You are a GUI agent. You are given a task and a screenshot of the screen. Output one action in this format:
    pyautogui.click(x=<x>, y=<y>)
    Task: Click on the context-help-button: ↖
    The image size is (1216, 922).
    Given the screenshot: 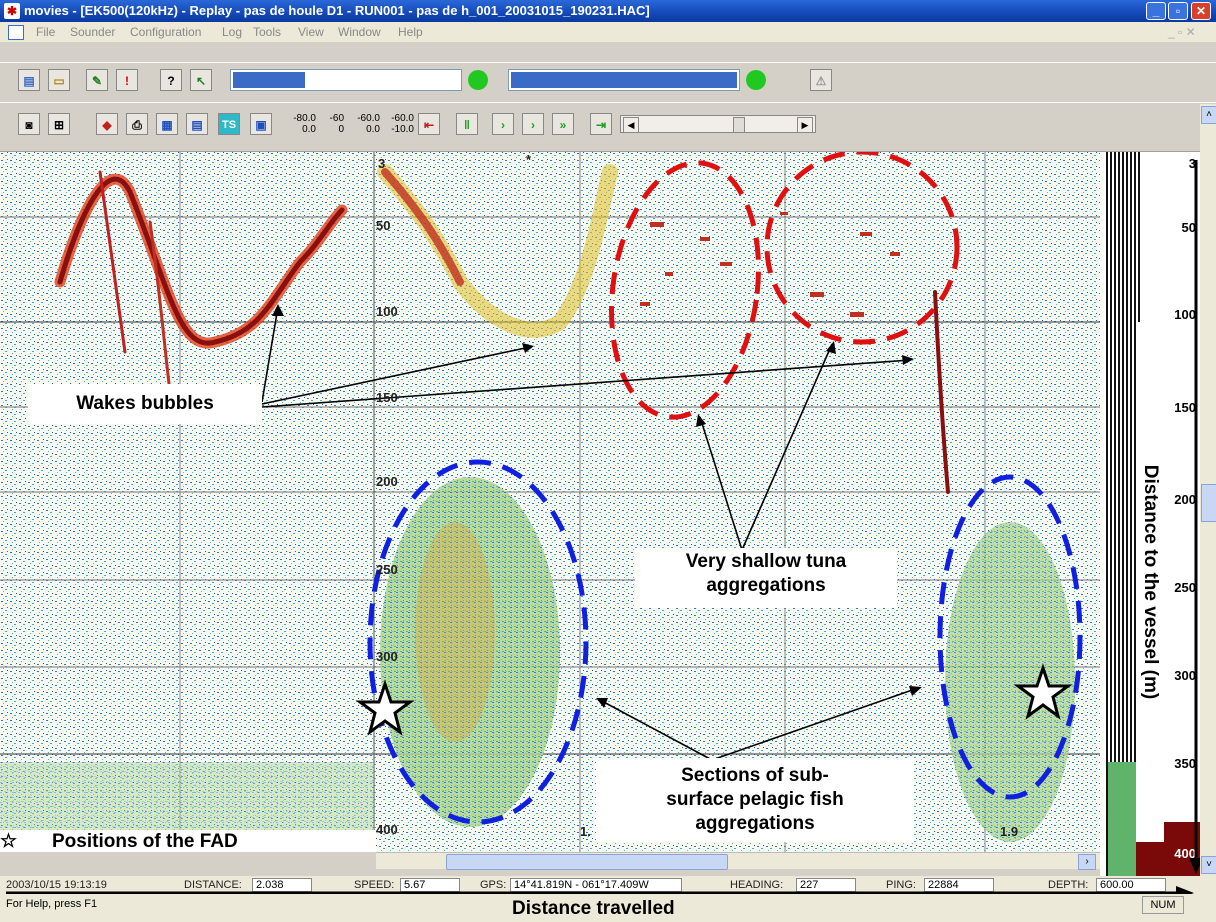 What is the action you would take?
    pyautogui.click(x=201, y=80)
    